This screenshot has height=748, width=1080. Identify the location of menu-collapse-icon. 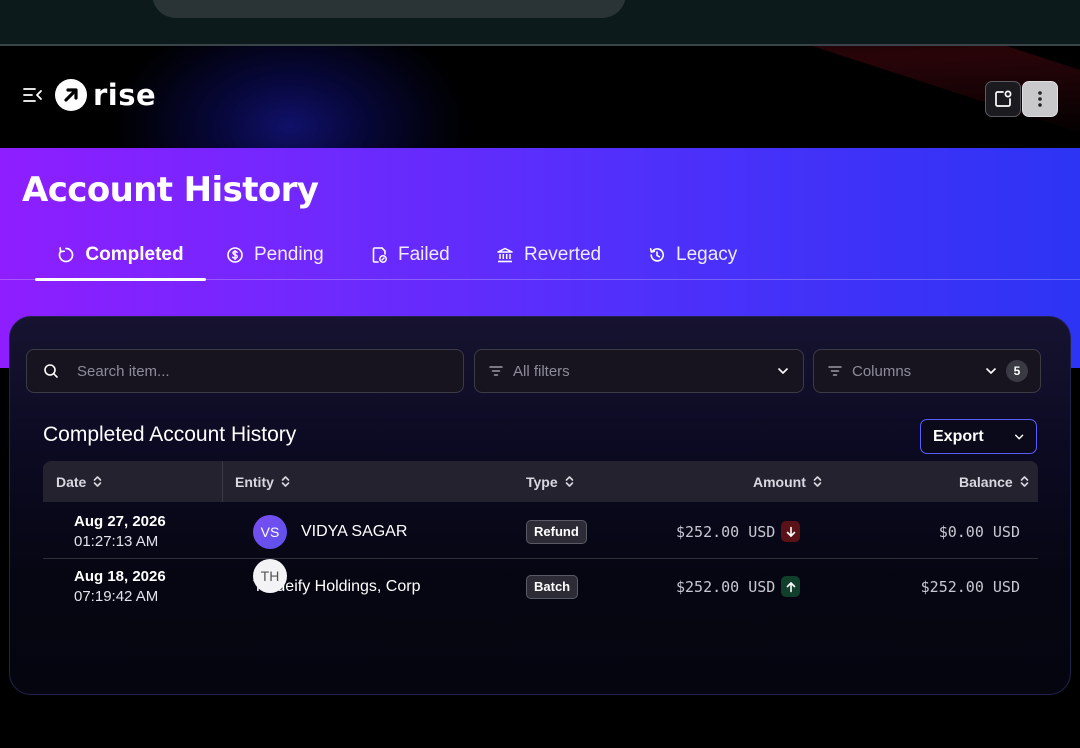
(33, 95).